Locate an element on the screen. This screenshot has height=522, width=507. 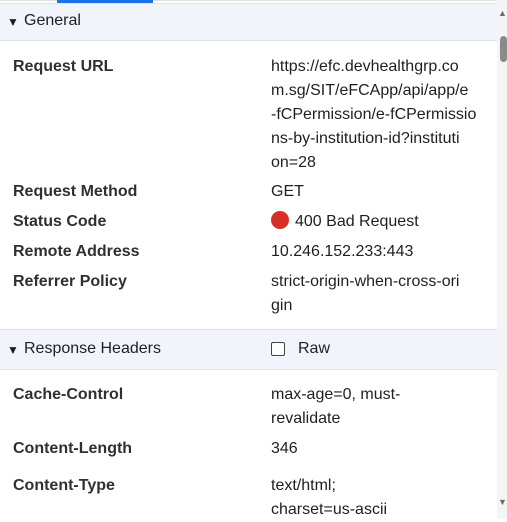
status-code-value-wrap: 400 Bad Request is located at coordinates (383, 222).